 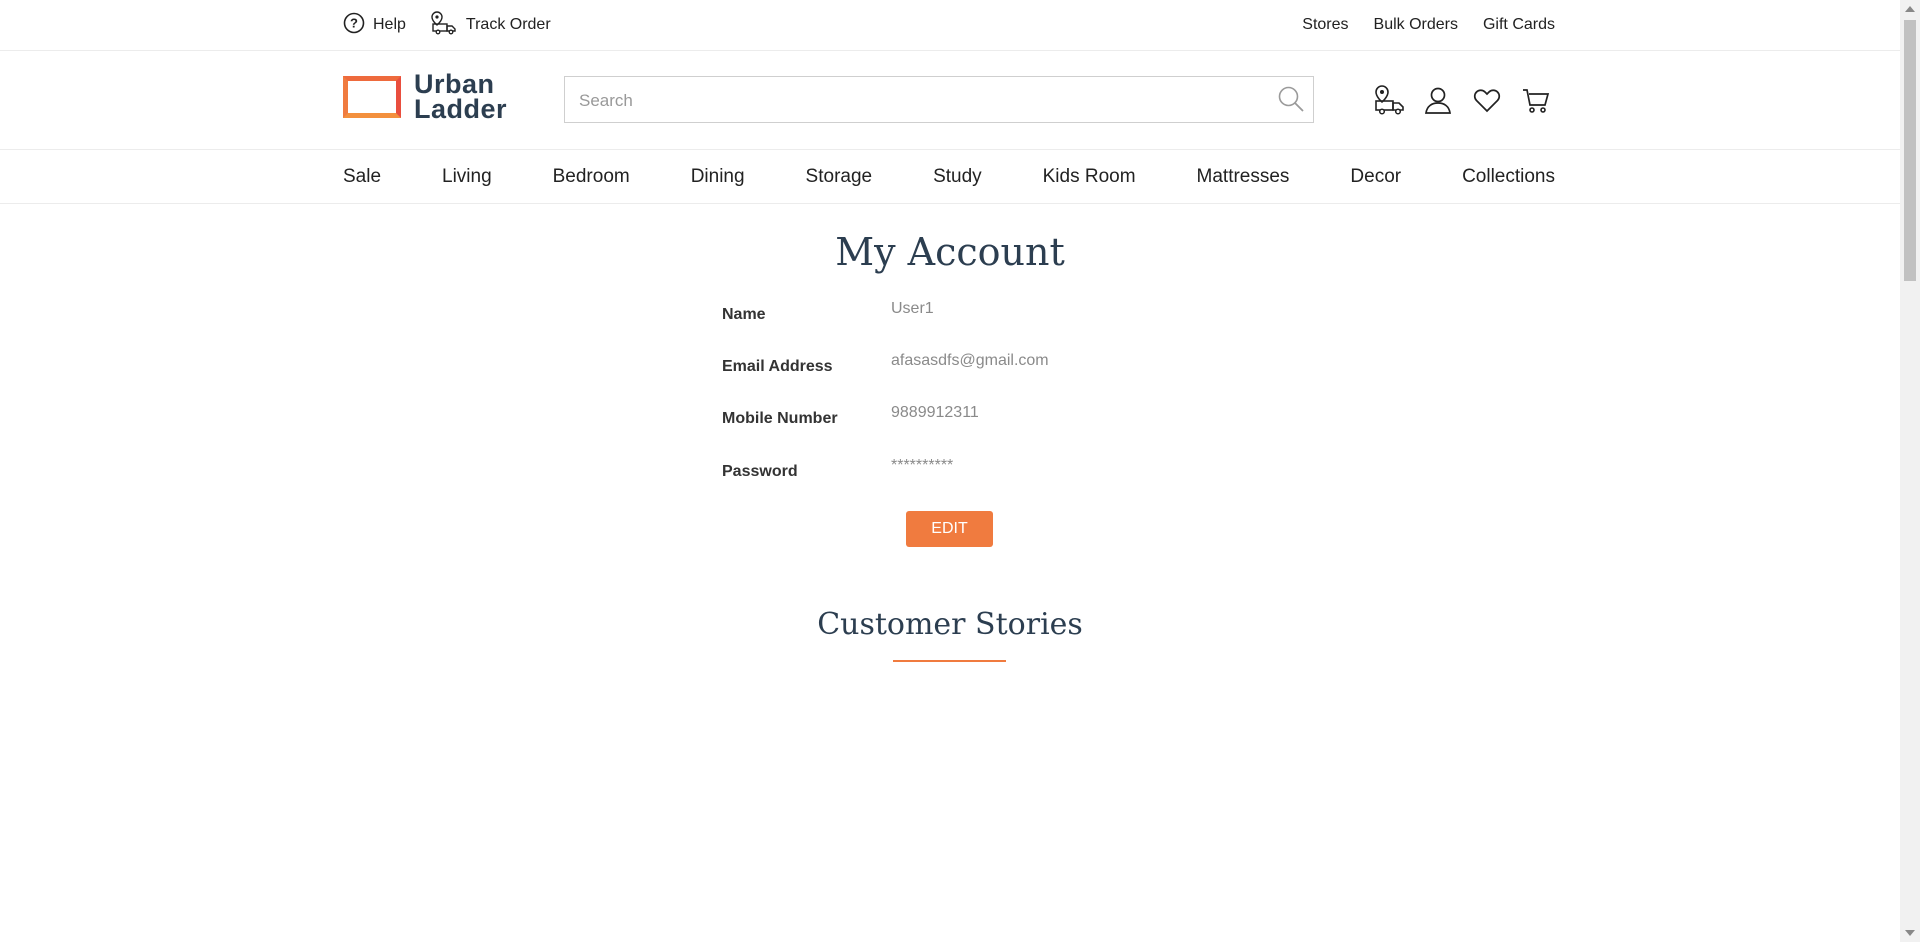 I want to click on main-header: Urban Ladder, so click(x=950, y=100).